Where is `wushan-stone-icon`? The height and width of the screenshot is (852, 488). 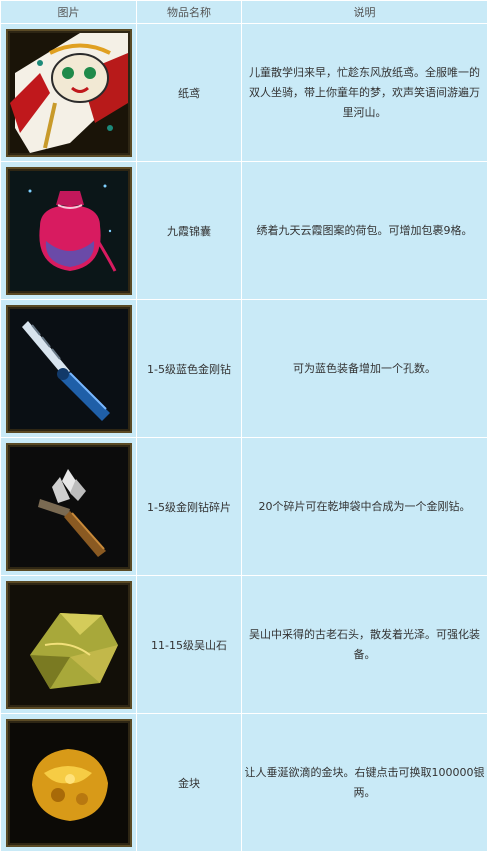
wushan-stone-icon is located at coordinates (68, 644).